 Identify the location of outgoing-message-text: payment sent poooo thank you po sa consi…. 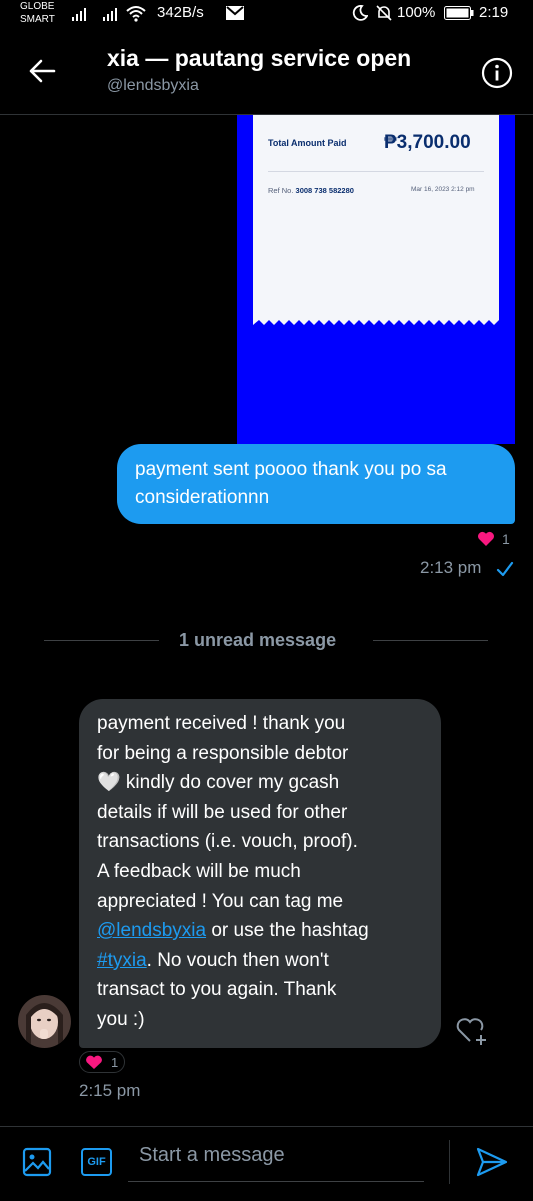
(291, 483).